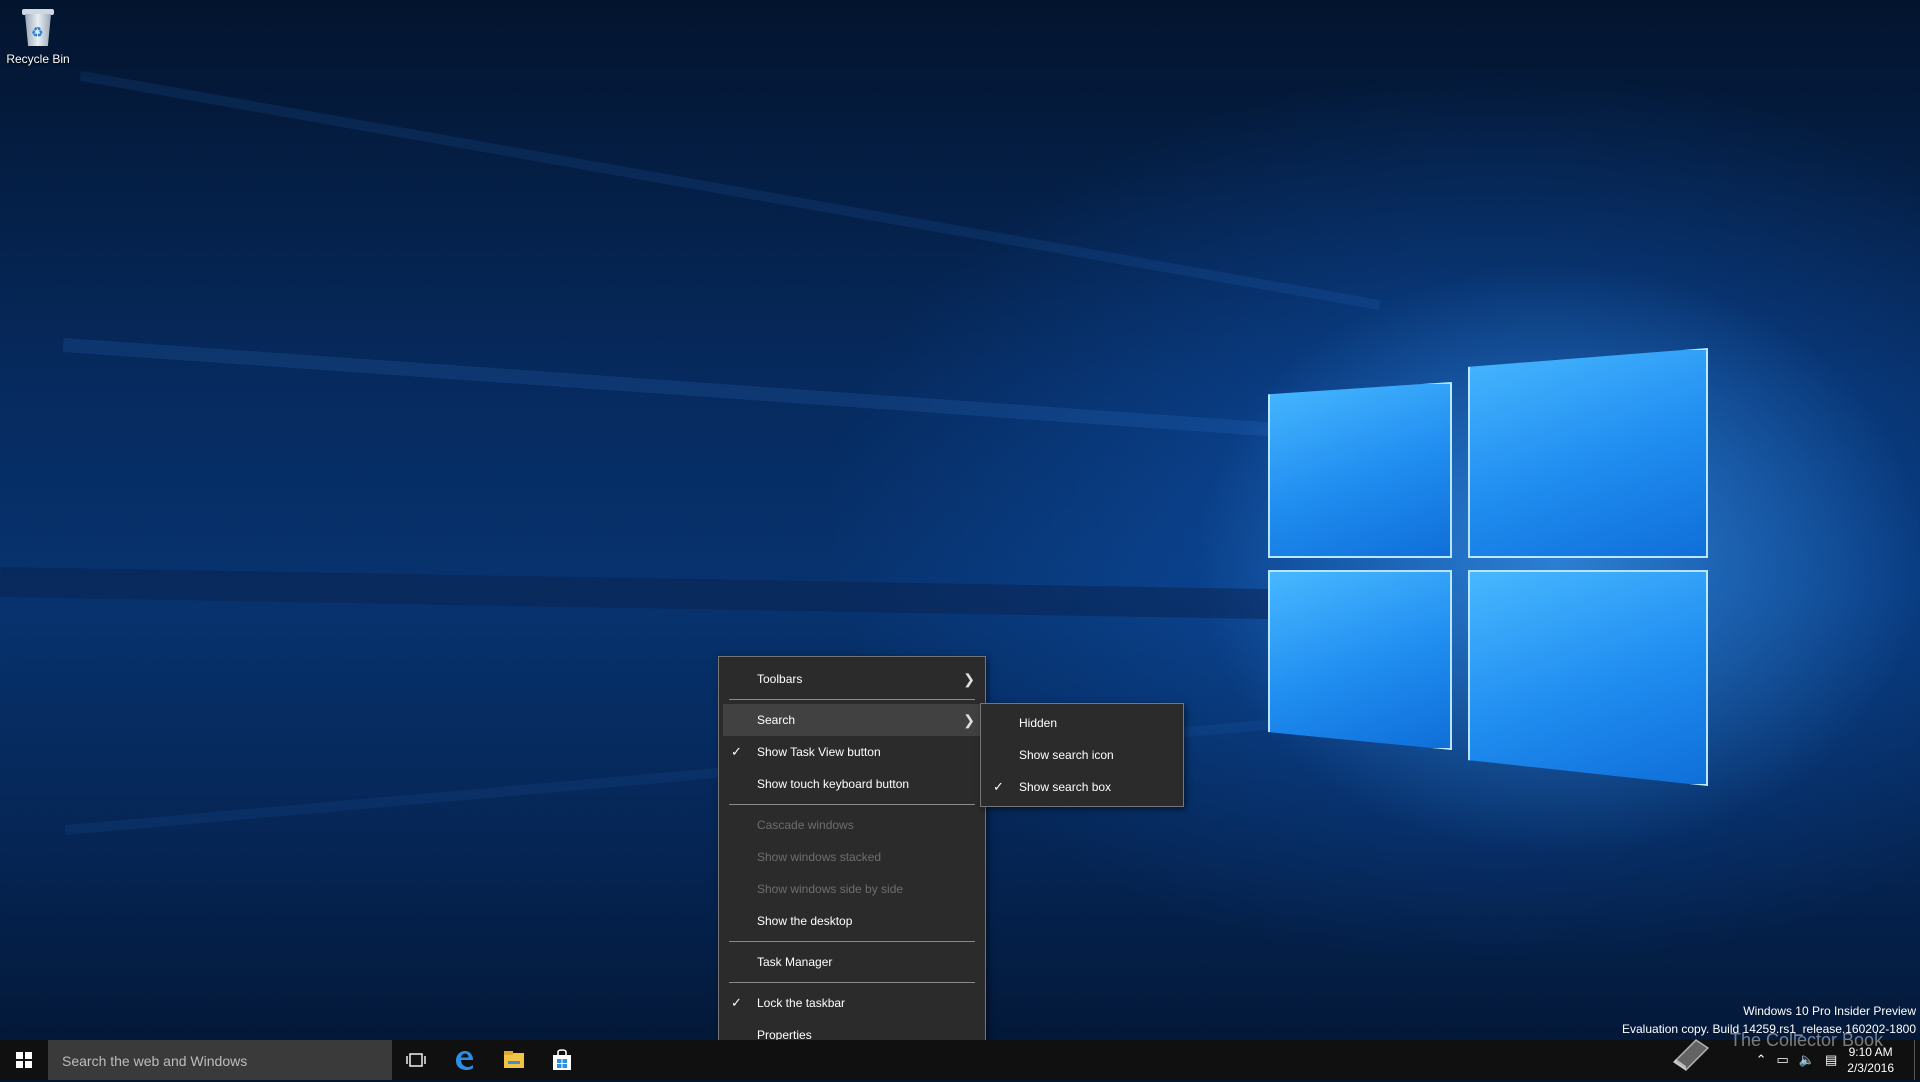  I want to click on desktop-icon-recycle-bin: ♻ Recycle Bin, so click(38, 36).